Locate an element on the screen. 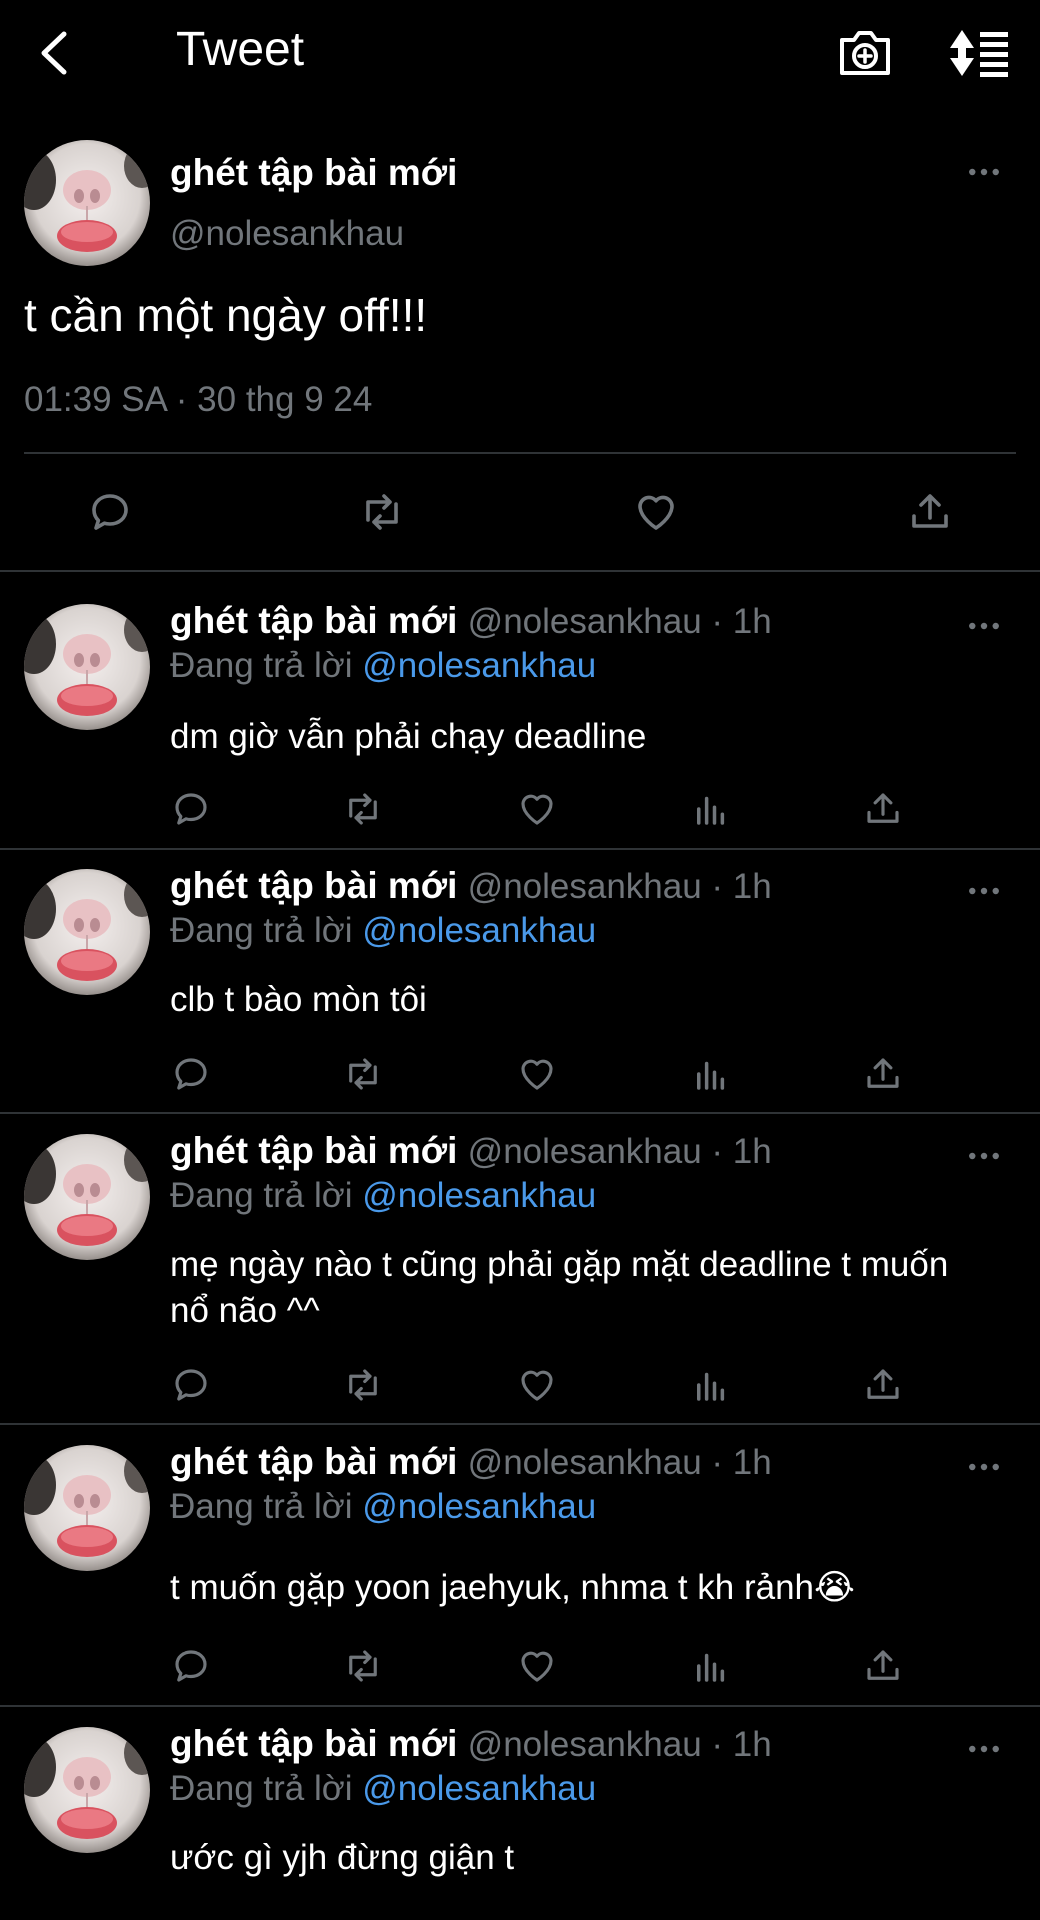  tweet-timestamp: 01:39 SA · 30 thg 9 24 is located at coordinates (198, 399).